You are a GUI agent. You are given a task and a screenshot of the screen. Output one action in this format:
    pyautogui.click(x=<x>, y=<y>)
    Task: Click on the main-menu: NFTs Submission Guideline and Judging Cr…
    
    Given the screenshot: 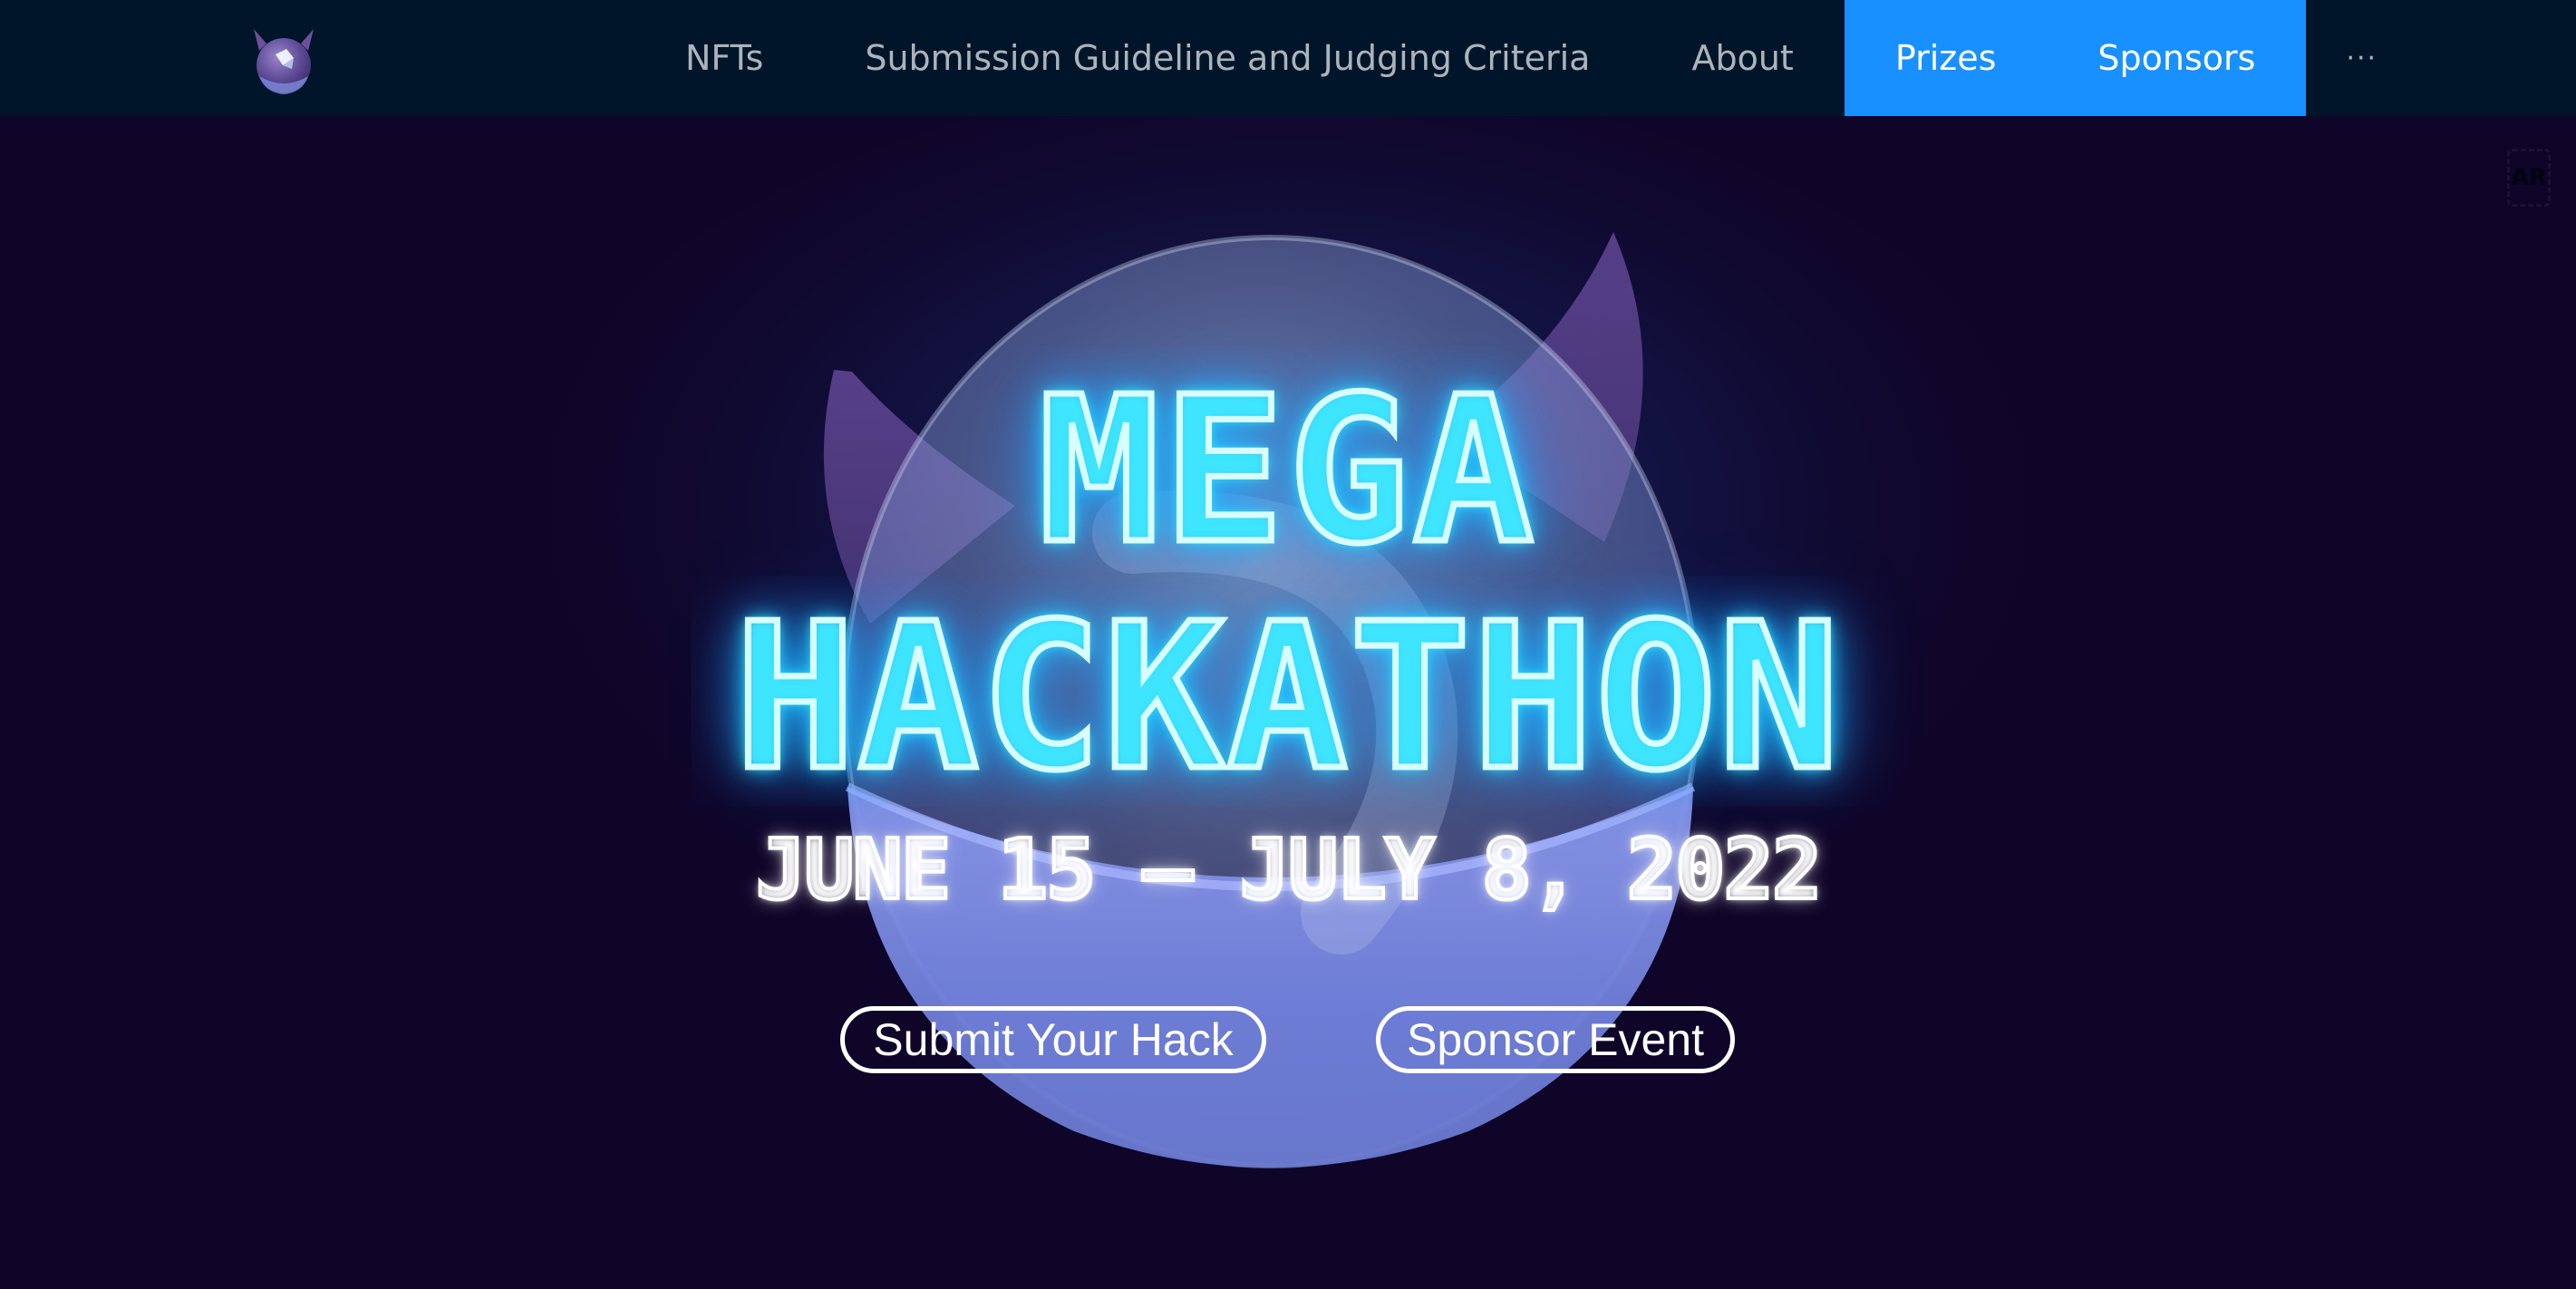 What is the action you would take?
    pyautogui.click(x=1525, y=58)
    